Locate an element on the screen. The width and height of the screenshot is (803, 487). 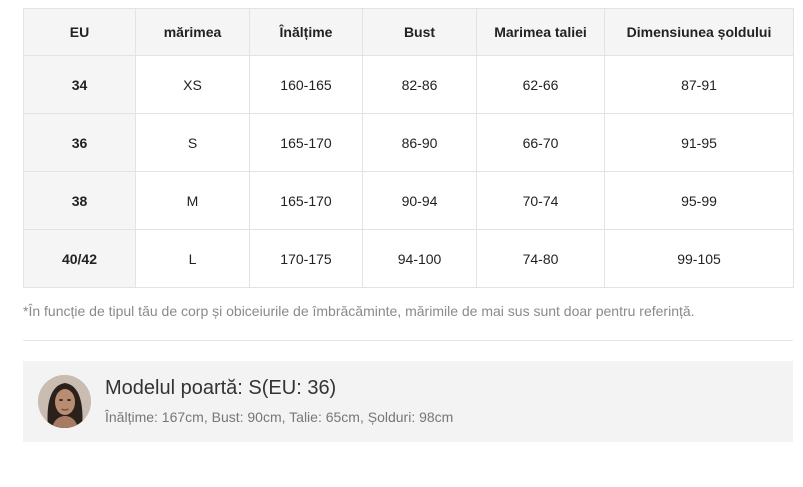
header-waist: Marimea taliei is located at coordinates (540, 32).